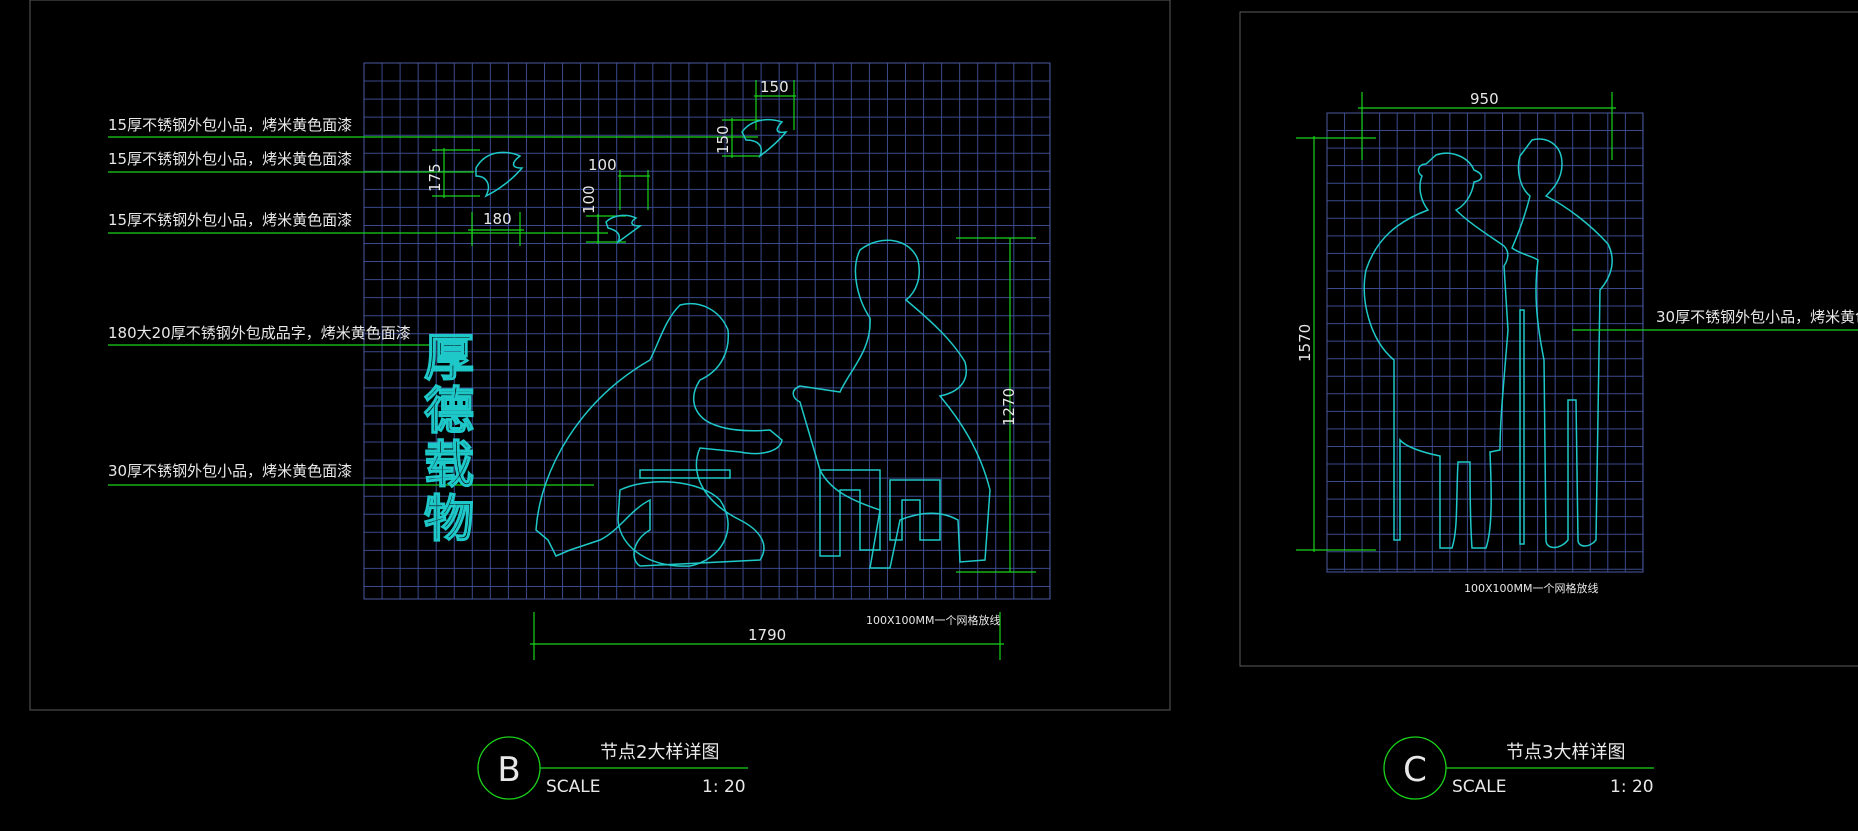 This screenshot has height=831, width=1858. I want to click on figure-woman, so click(1436, 350).